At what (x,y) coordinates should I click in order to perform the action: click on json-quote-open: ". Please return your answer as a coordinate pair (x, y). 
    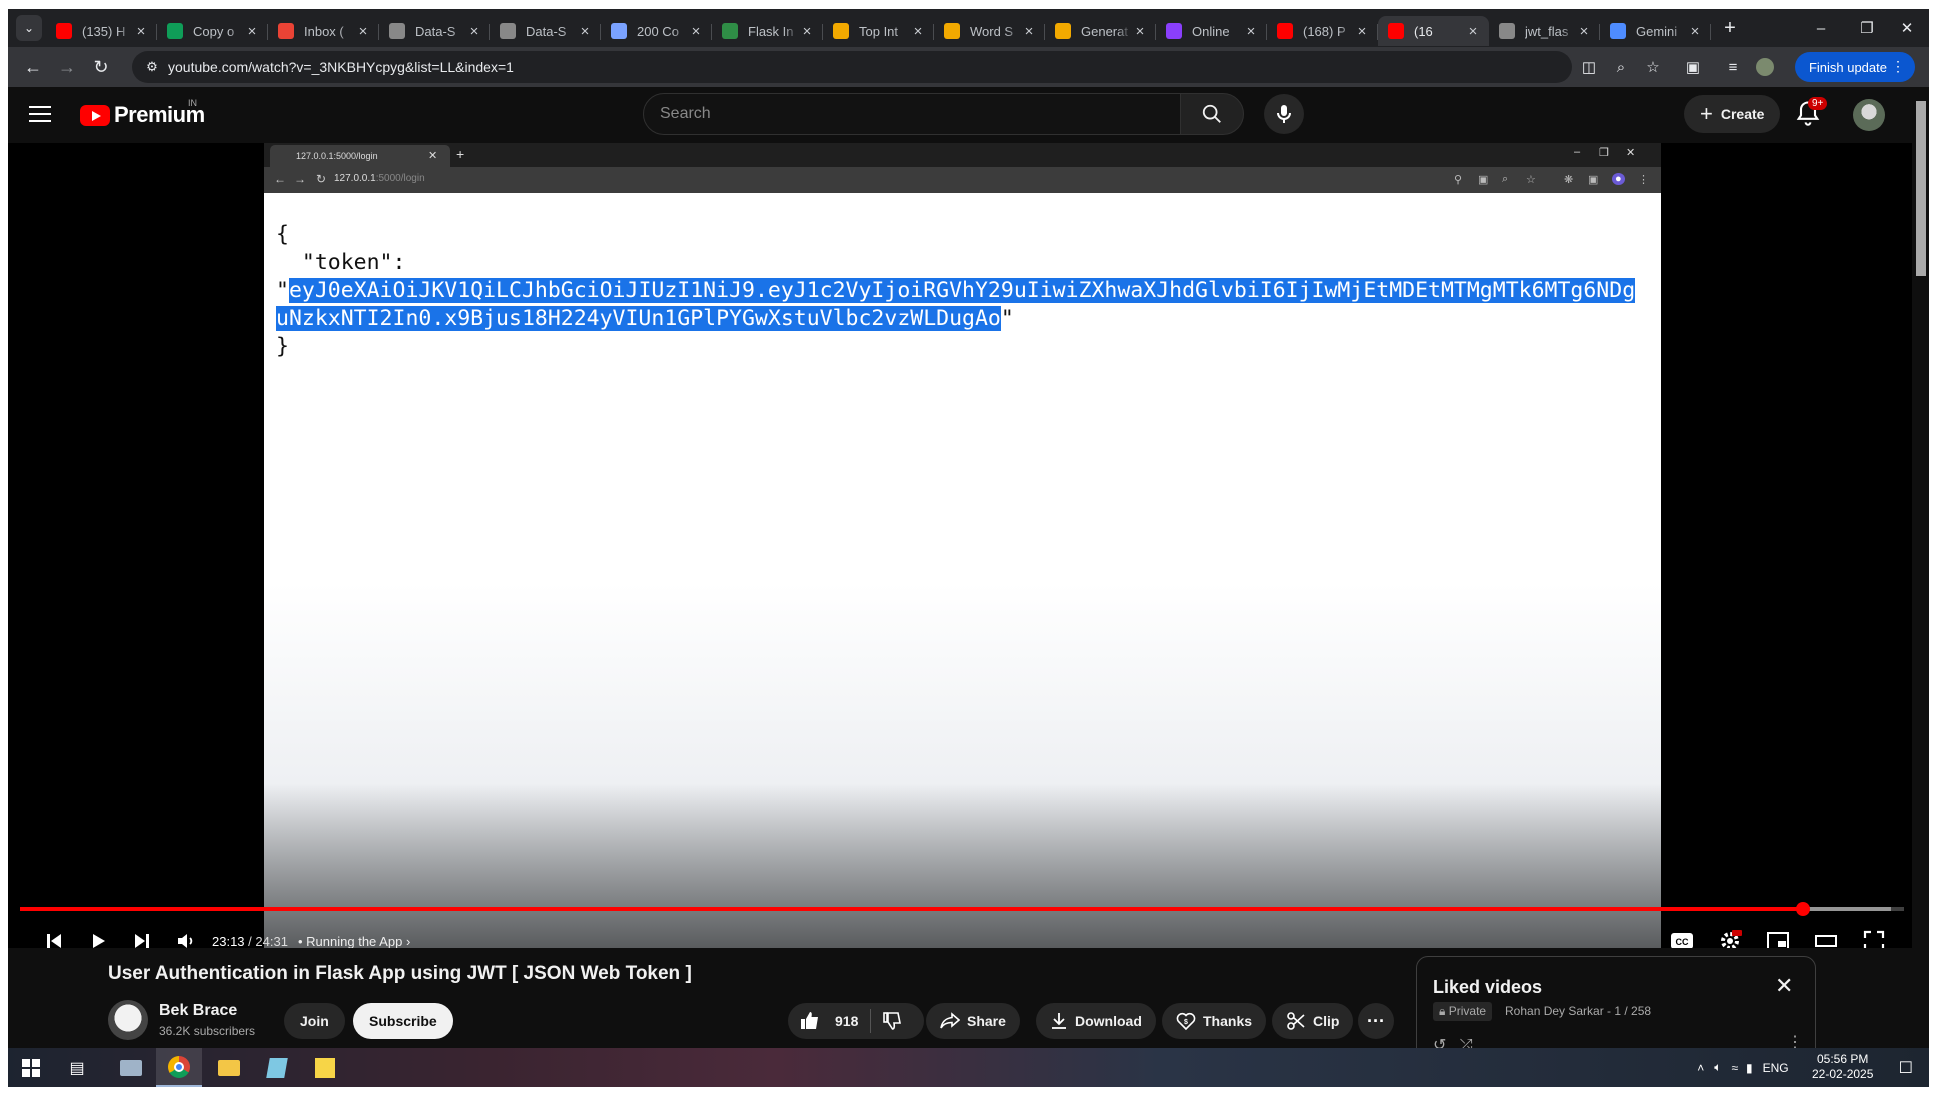
    Looking at the image, I should click on (282, 290).